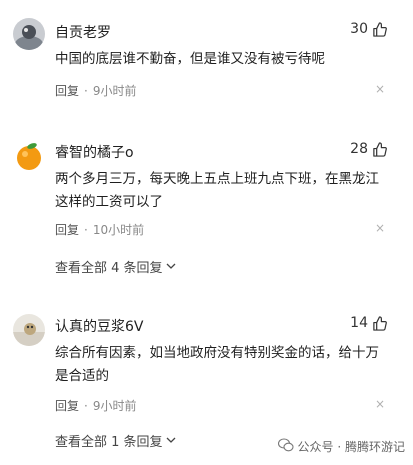  Describe the element at coordinates (99, 326) in the screenshot. I see `username: 认真的豆浆6V` at that location.